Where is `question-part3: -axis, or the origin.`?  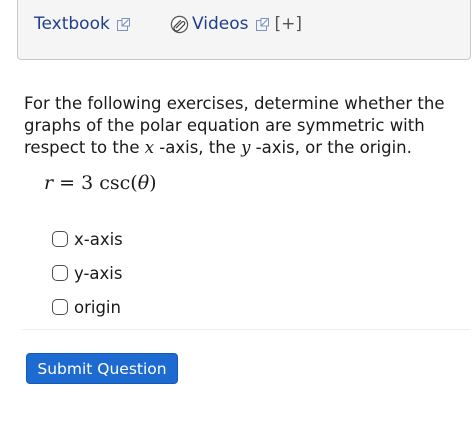 question-part3: -axis, or the origin. is located at coordinates (331, 147).